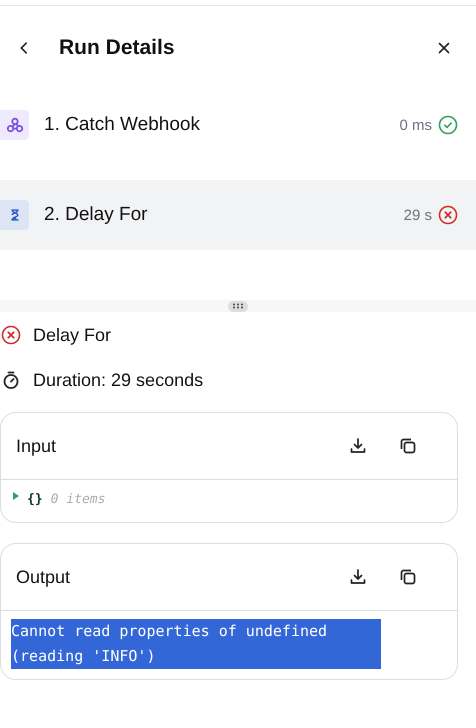 This screenshot has height=728, width=476. Describe the element at coordinates (96, 215) in the screenshot. I see `step-label: 2. Delay For` at that location.